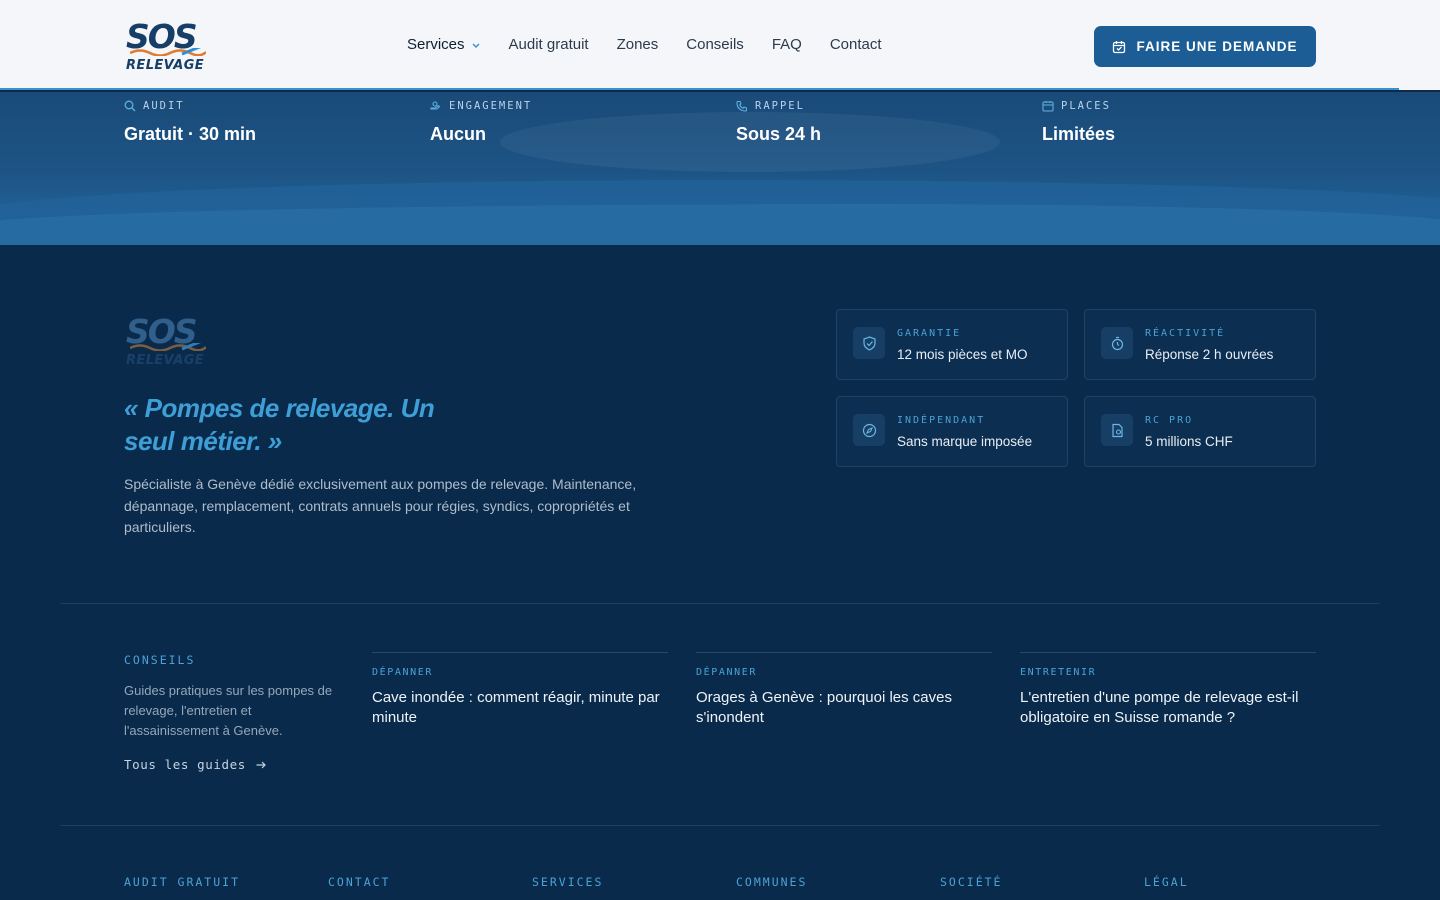 The width and height of the screenshot is (1440, 900). Describe the element at coordinates (185, 764) in the screenshot. I see `all-guides-label: Tous les guides` at that location.